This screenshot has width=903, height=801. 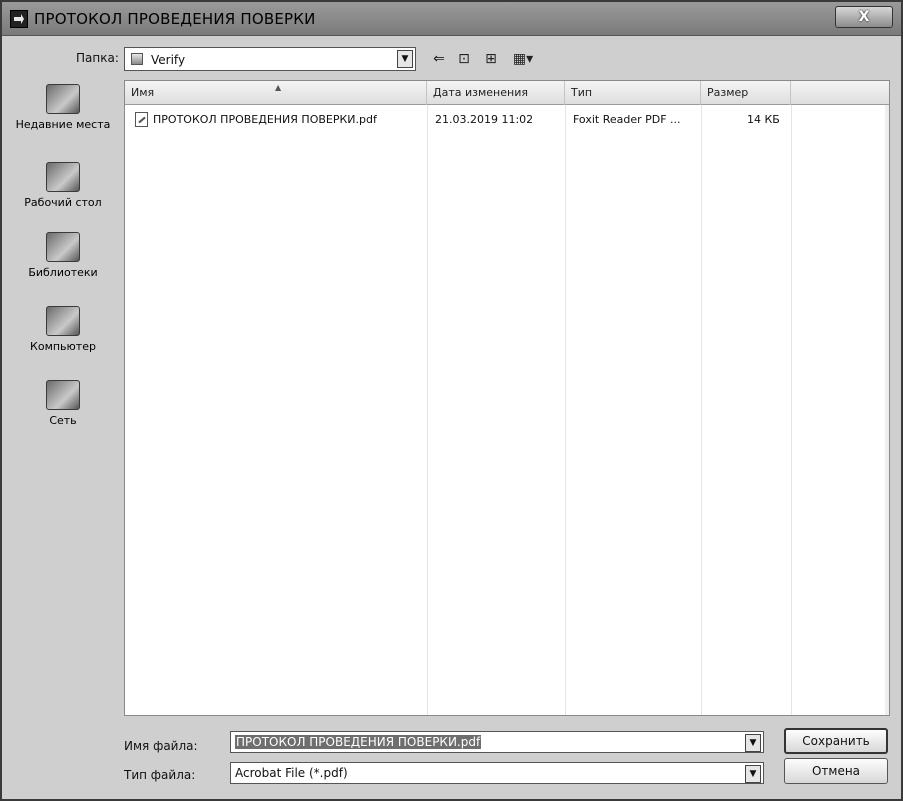 What do you see at coordinates (836, 741) in the screenshot?
I see `save-button: Сохранить` at bounding box center [836, 741].